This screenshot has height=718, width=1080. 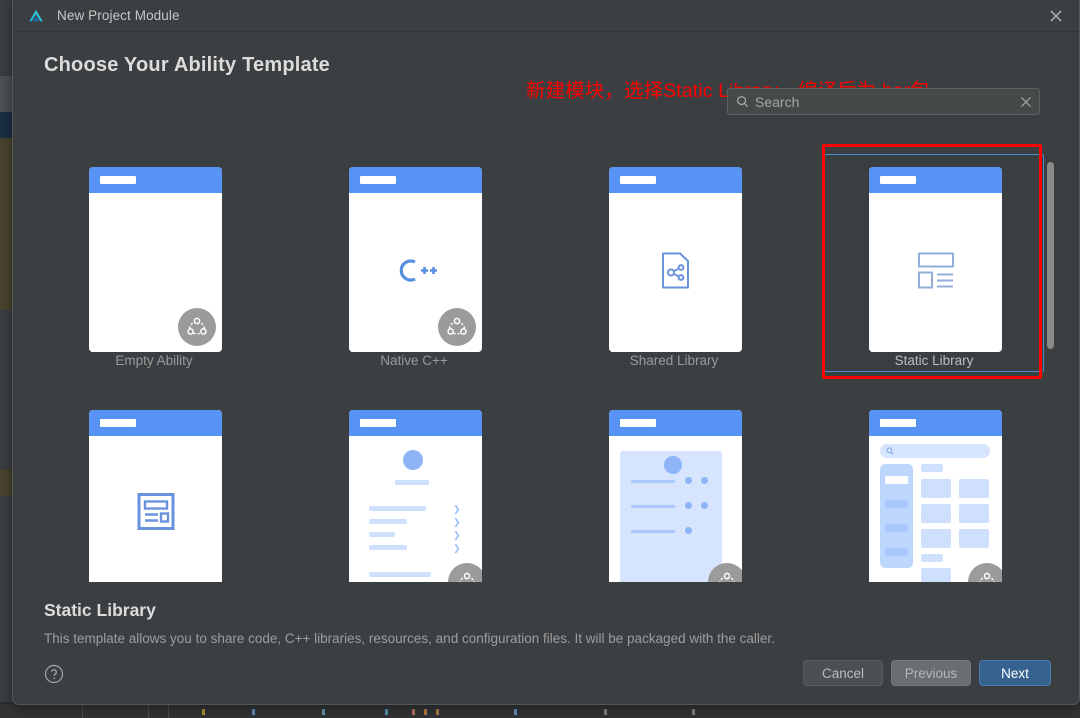 What do you see at coordinates (1056, 15) in the screenshot?
I see `close-icon` at bounding box center [1056, 15].